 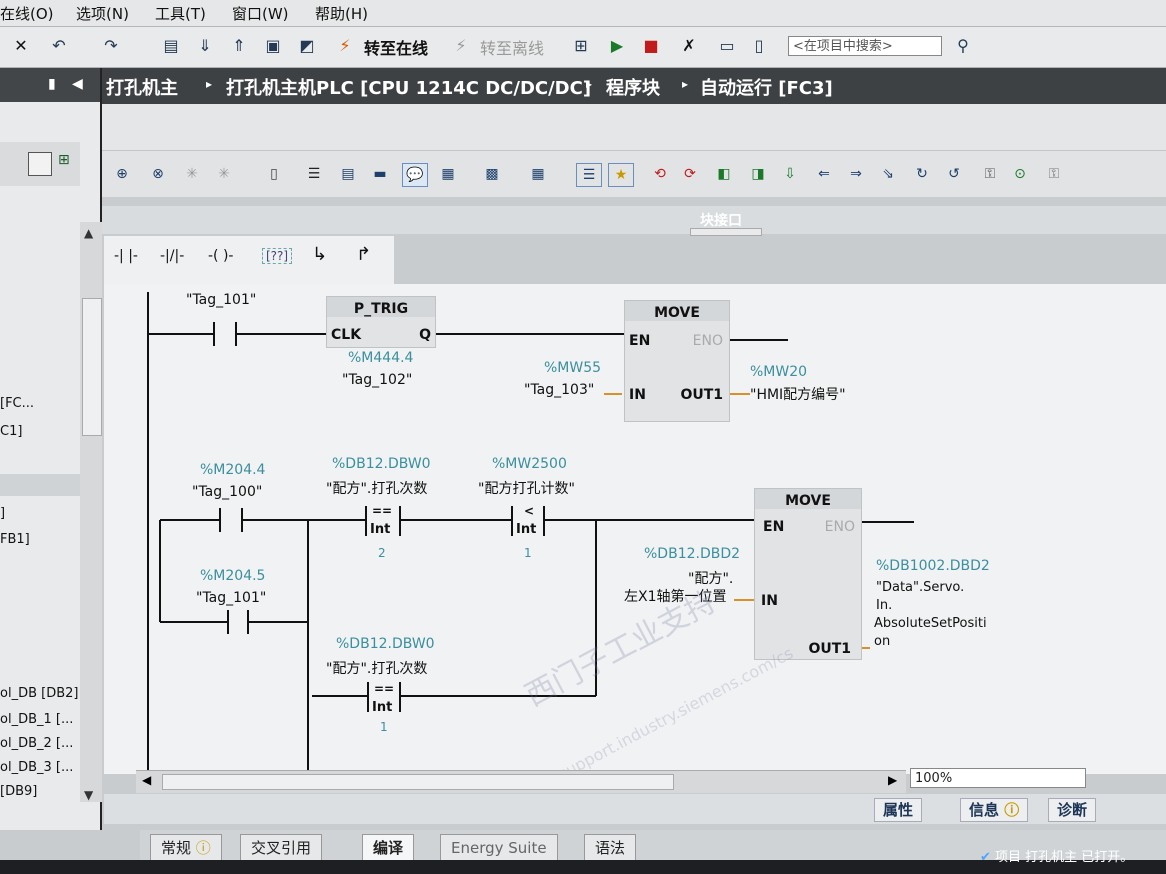 What do you see at coordinates (64, 160) in the screenshot?
I see `tree-add-icon: ⊞` at bounding box center [64, 160].